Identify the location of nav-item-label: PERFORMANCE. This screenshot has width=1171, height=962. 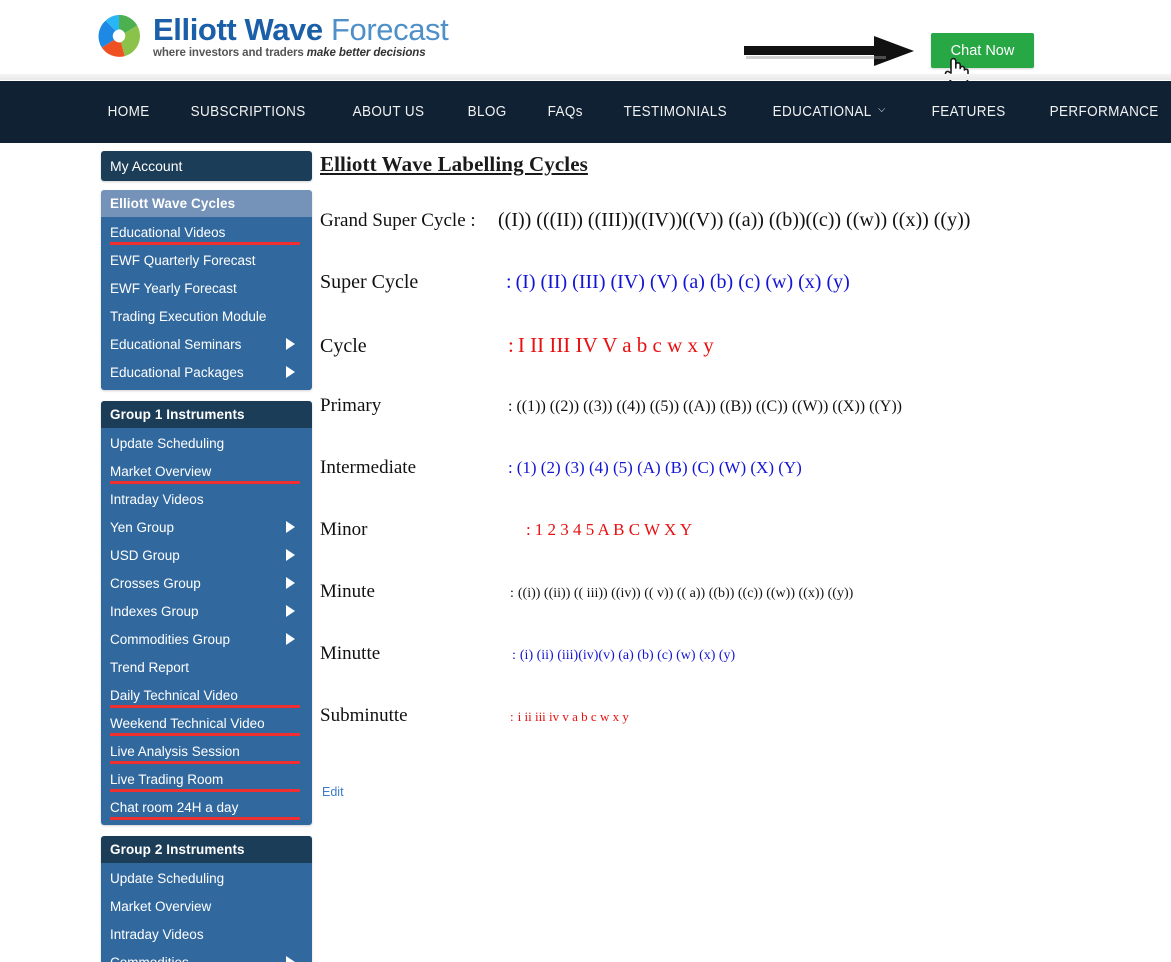
(1104, 112).